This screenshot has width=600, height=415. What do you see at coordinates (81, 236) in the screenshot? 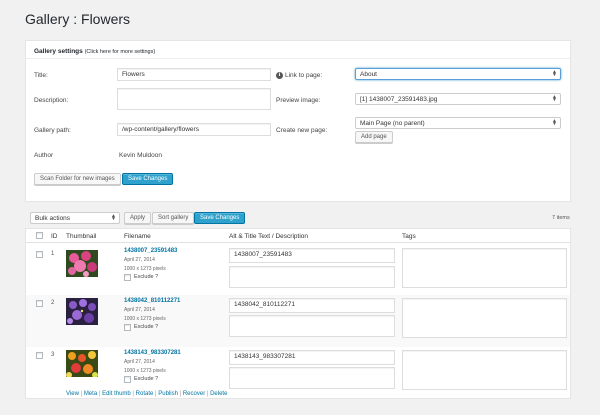
I see `column-thumbnail: Thumbnail` at bounding box center [81, 236].